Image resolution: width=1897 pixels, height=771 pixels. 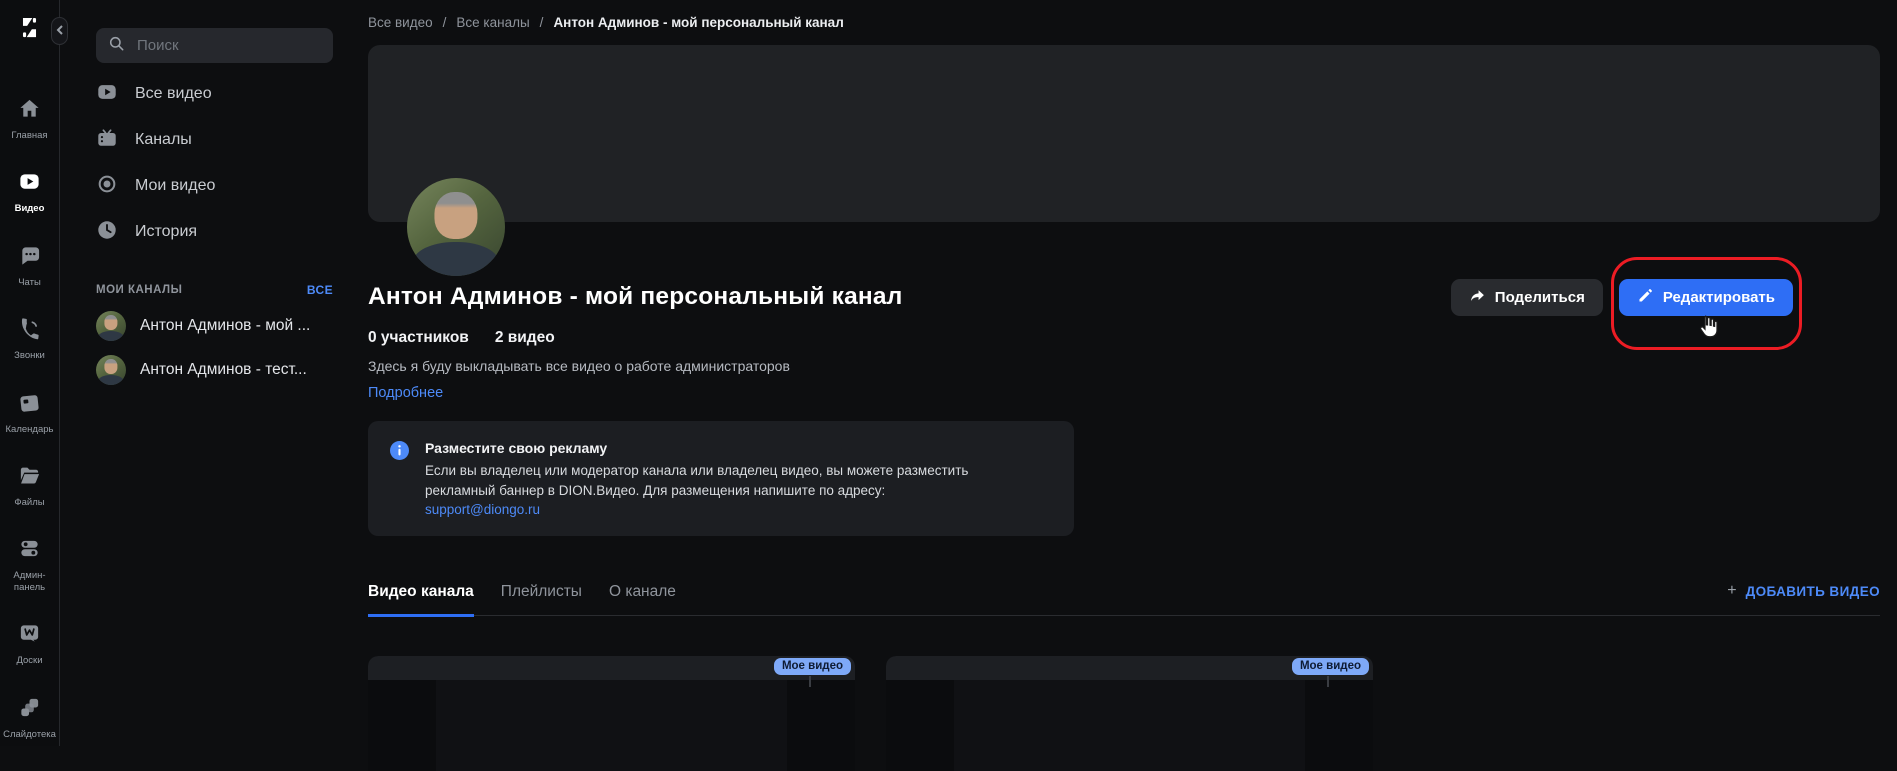 I want to click on breadcrumb-current-channel: Антон Админов - мой персональный канал, so click(x=698, y=22).